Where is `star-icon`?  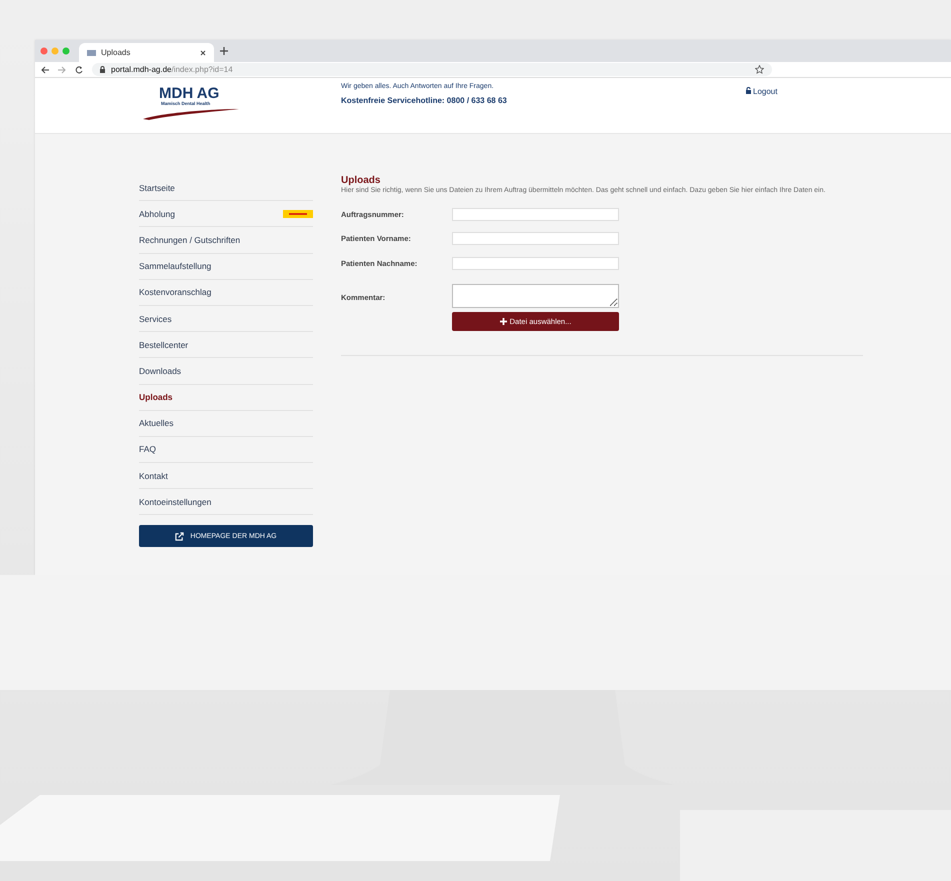 star-icon is located at coordinates (759, 69).